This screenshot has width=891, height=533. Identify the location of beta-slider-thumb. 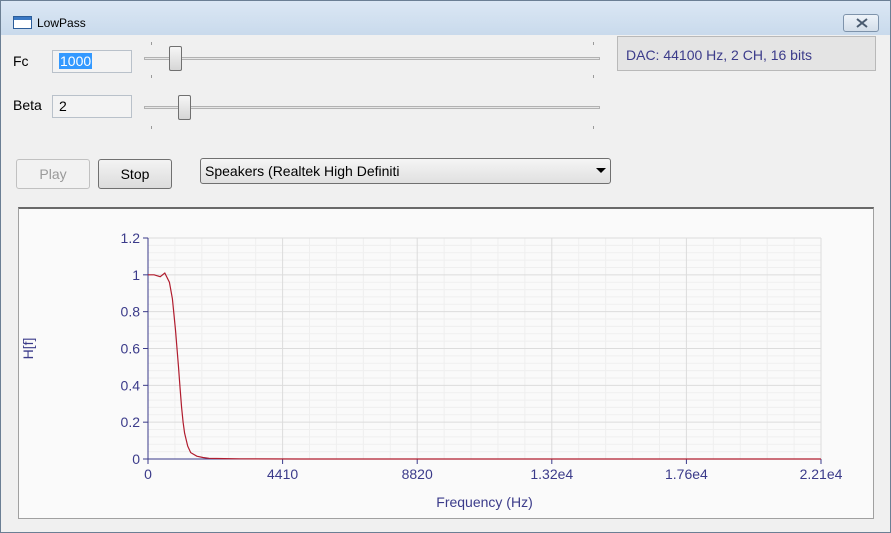
(184, 107).